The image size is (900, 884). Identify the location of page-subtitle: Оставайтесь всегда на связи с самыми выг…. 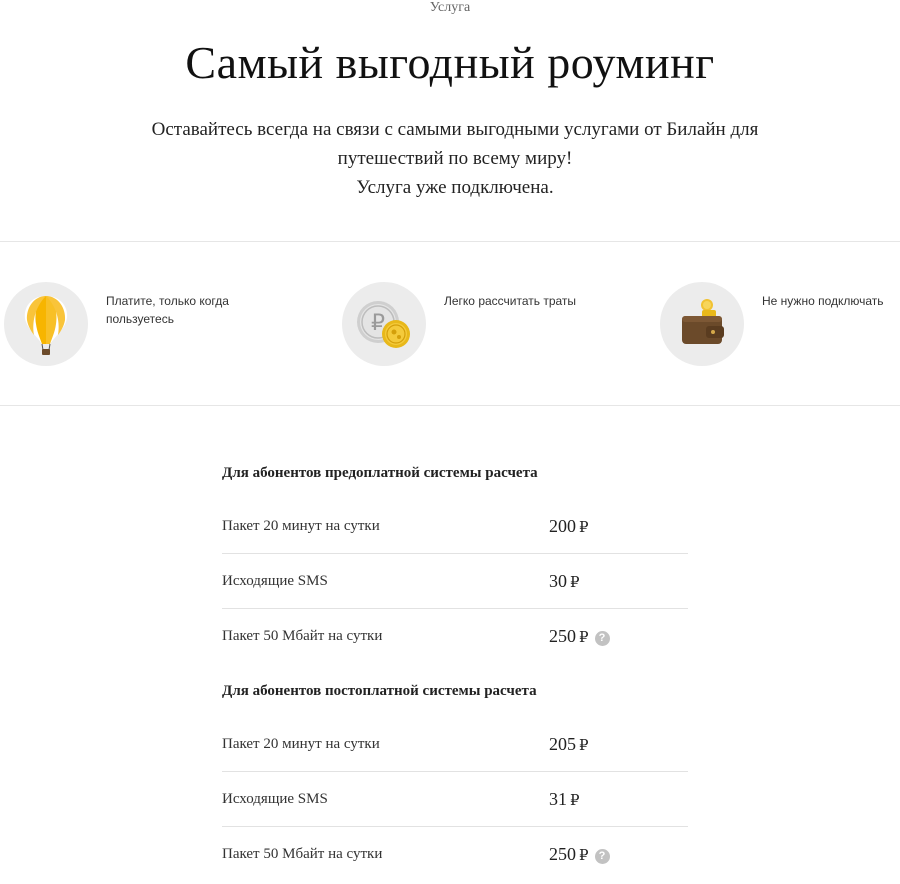
(455, 158).